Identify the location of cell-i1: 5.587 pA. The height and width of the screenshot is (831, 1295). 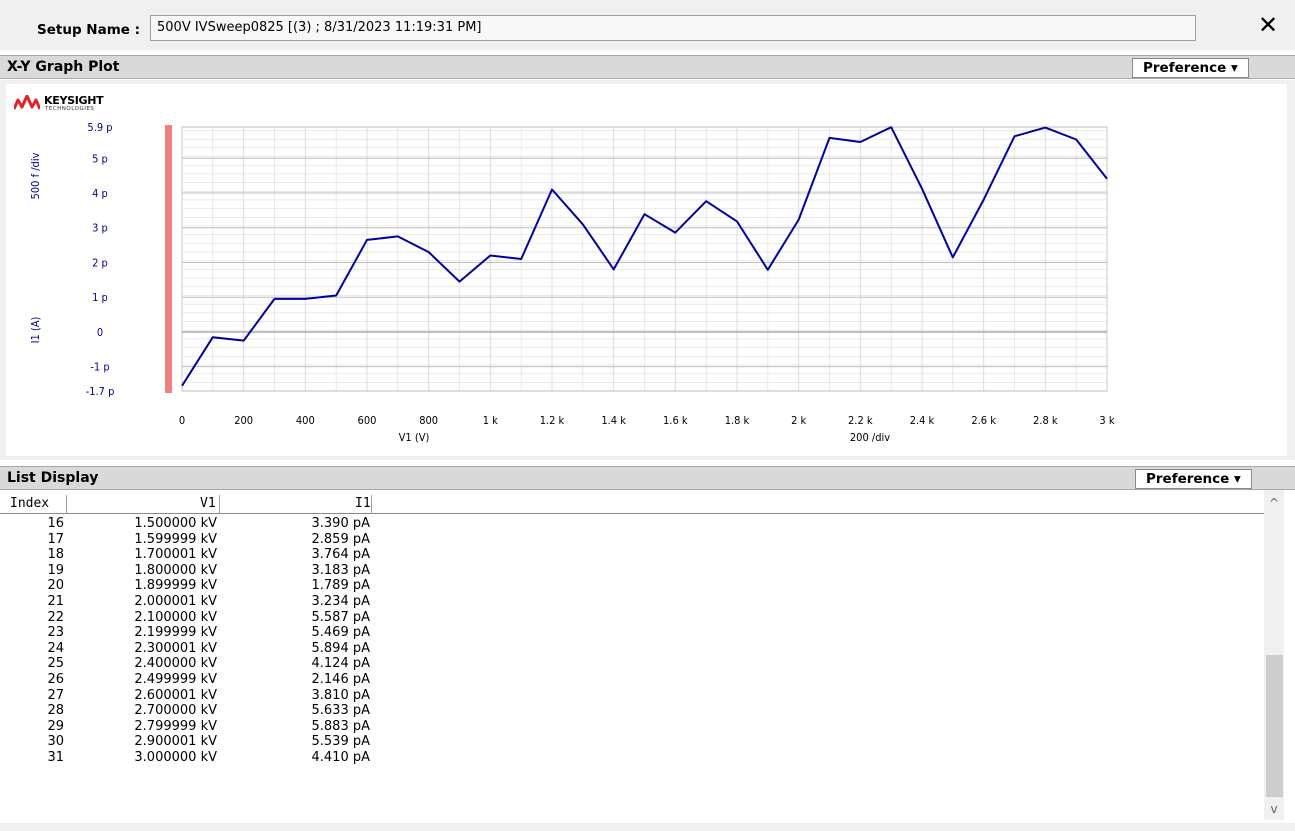
(341, 617).